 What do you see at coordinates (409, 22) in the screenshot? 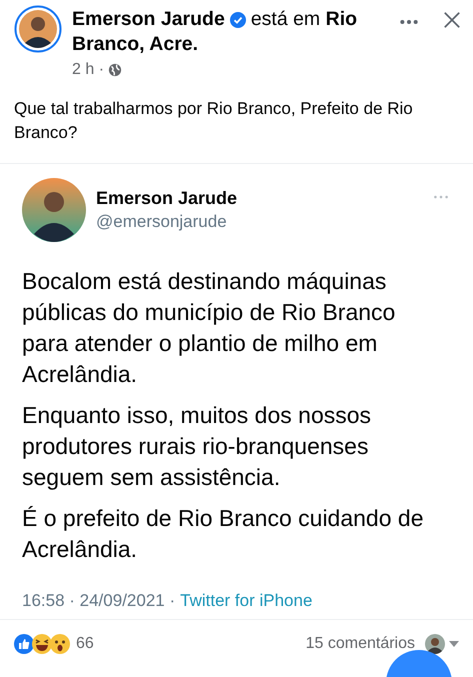
I see `more-options-icon` at bounding box center [409, 22].